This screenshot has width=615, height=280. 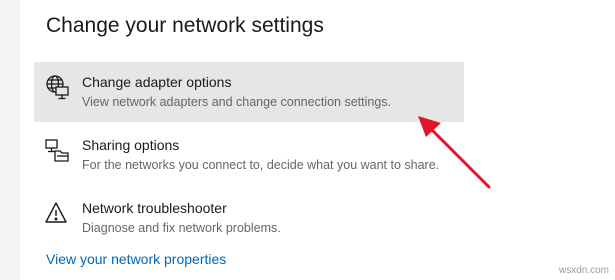 What do you see at coordinates (131, 145) in the screenshot?
I see `option-title: Sharing options` at bounding box center [131, 145].